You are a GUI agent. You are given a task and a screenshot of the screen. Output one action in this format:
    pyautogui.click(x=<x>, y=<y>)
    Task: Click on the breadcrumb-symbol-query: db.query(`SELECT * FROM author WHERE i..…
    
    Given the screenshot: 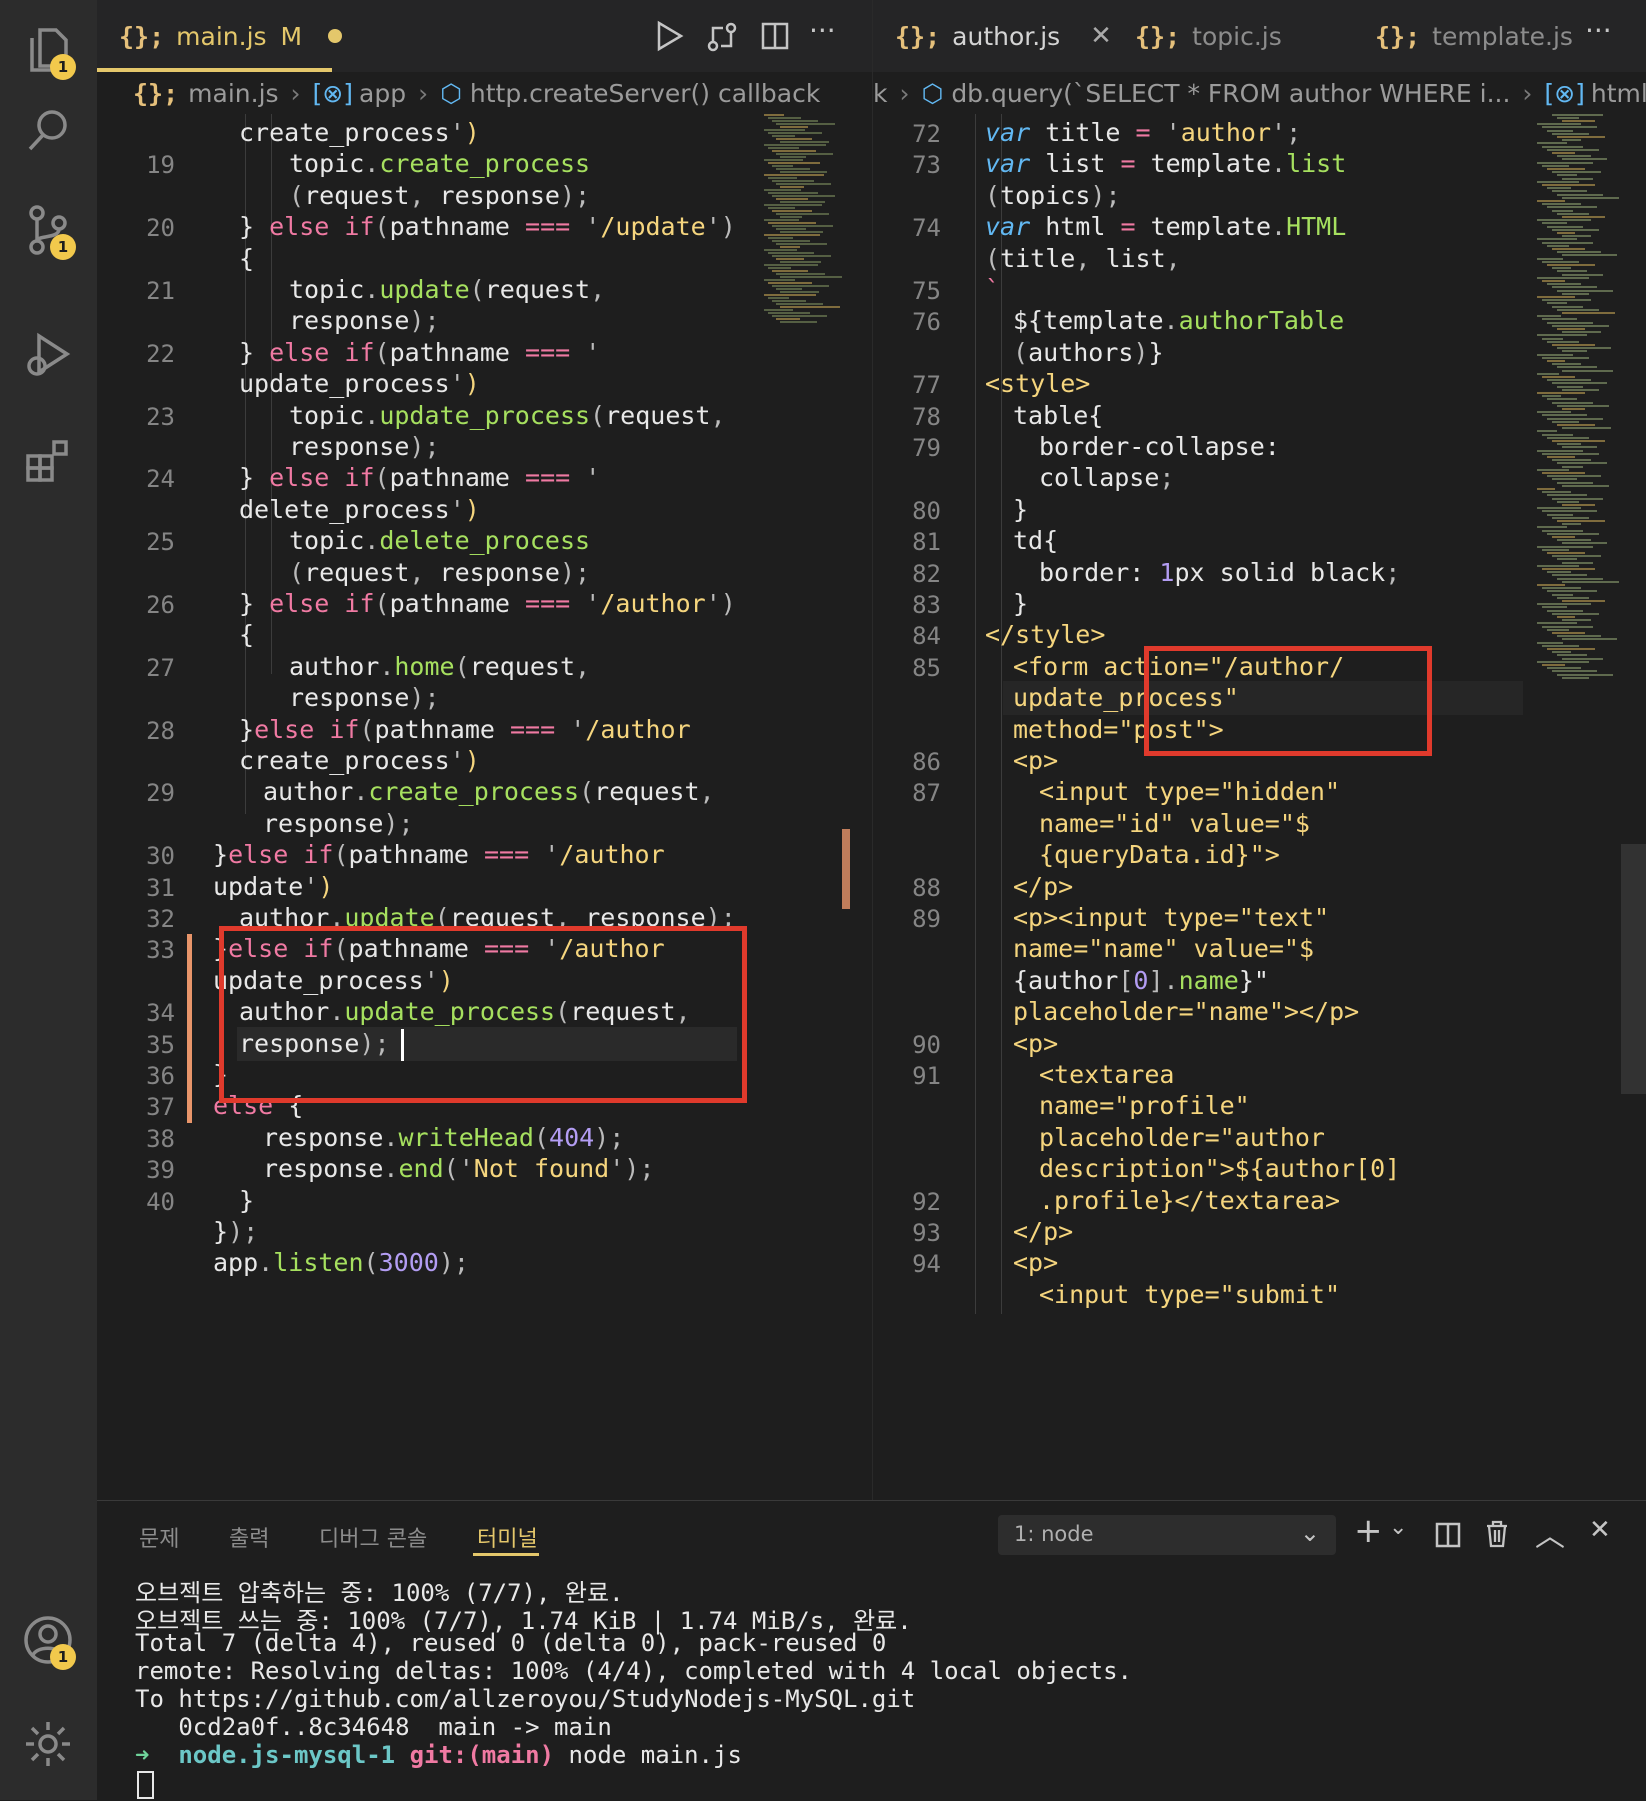 What is the action you would take?
    pyautogui.click(x=1230, y=93)
    